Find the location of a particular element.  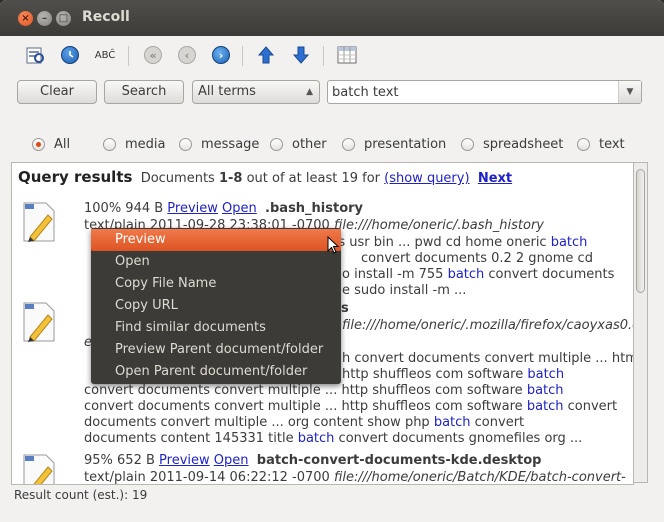

menu-item-find-similar: Find similar documents is located at coordinates (216, 328).